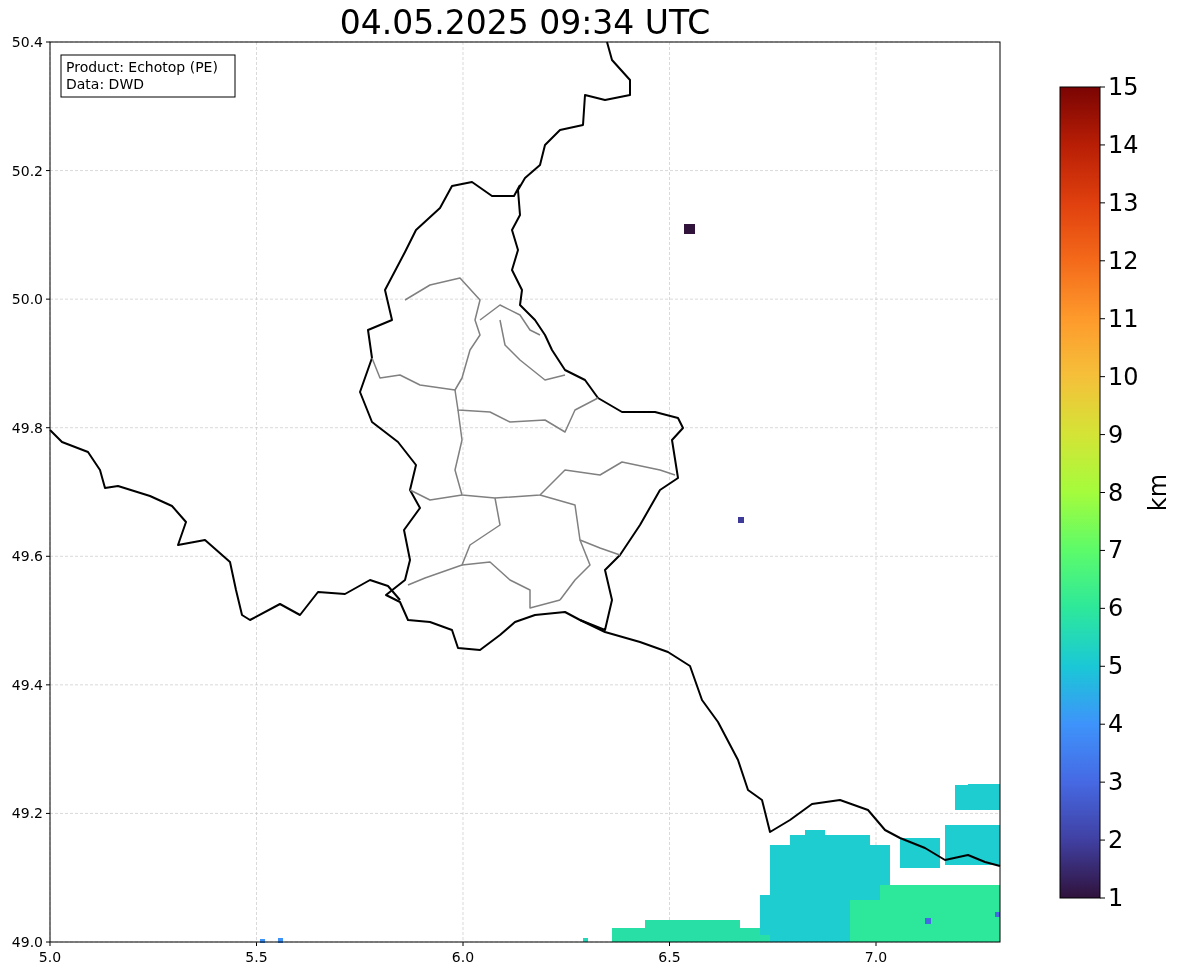 This screenshot has width=1178, height=976. Describe the element at coordinates (1123, 376) in the screenshot. I see `colorbar-tick-label: 10` at that location.